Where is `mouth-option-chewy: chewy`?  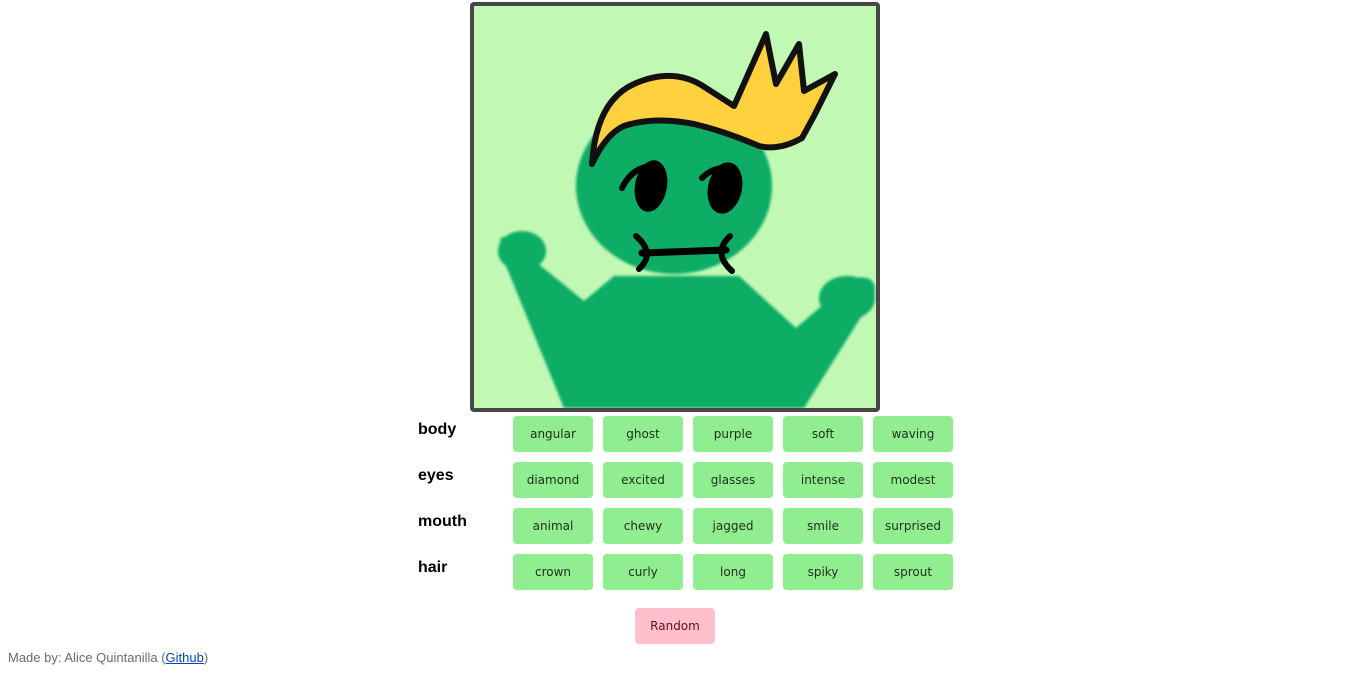 mouth-option-chewy: chewy is located at coordinates (643, 526).